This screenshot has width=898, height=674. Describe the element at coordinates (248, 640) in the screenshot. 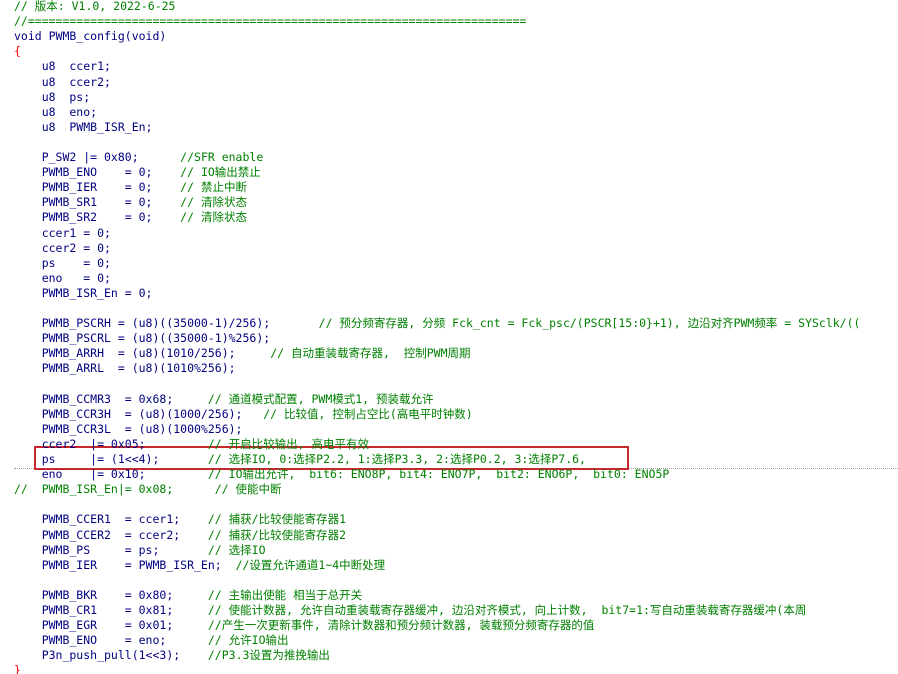

I see `code-comment: // 允许IO输出` at that location.